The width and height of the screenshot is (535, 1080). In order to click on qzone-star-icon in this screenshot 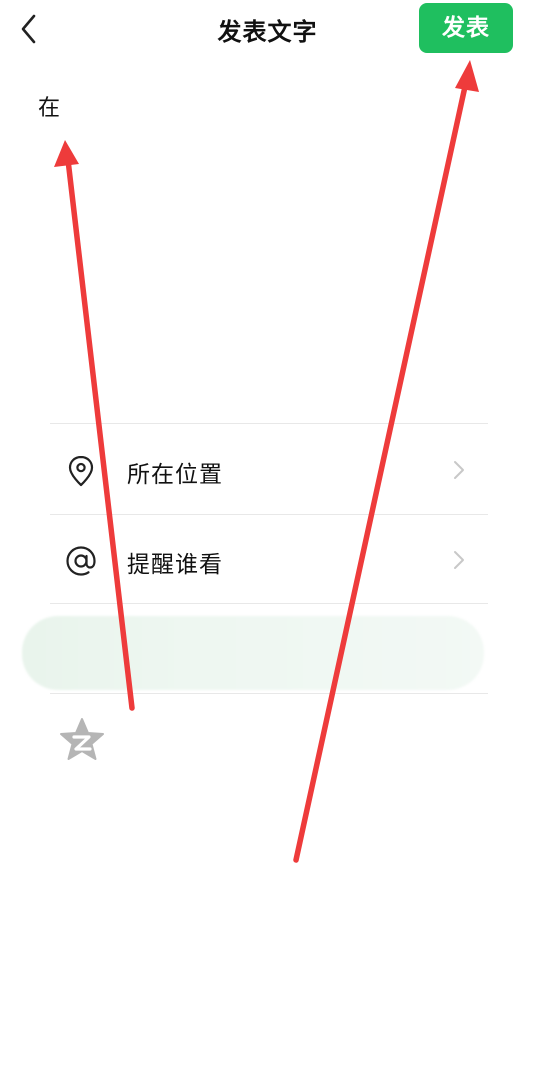, I will do `click(82, 739)`.